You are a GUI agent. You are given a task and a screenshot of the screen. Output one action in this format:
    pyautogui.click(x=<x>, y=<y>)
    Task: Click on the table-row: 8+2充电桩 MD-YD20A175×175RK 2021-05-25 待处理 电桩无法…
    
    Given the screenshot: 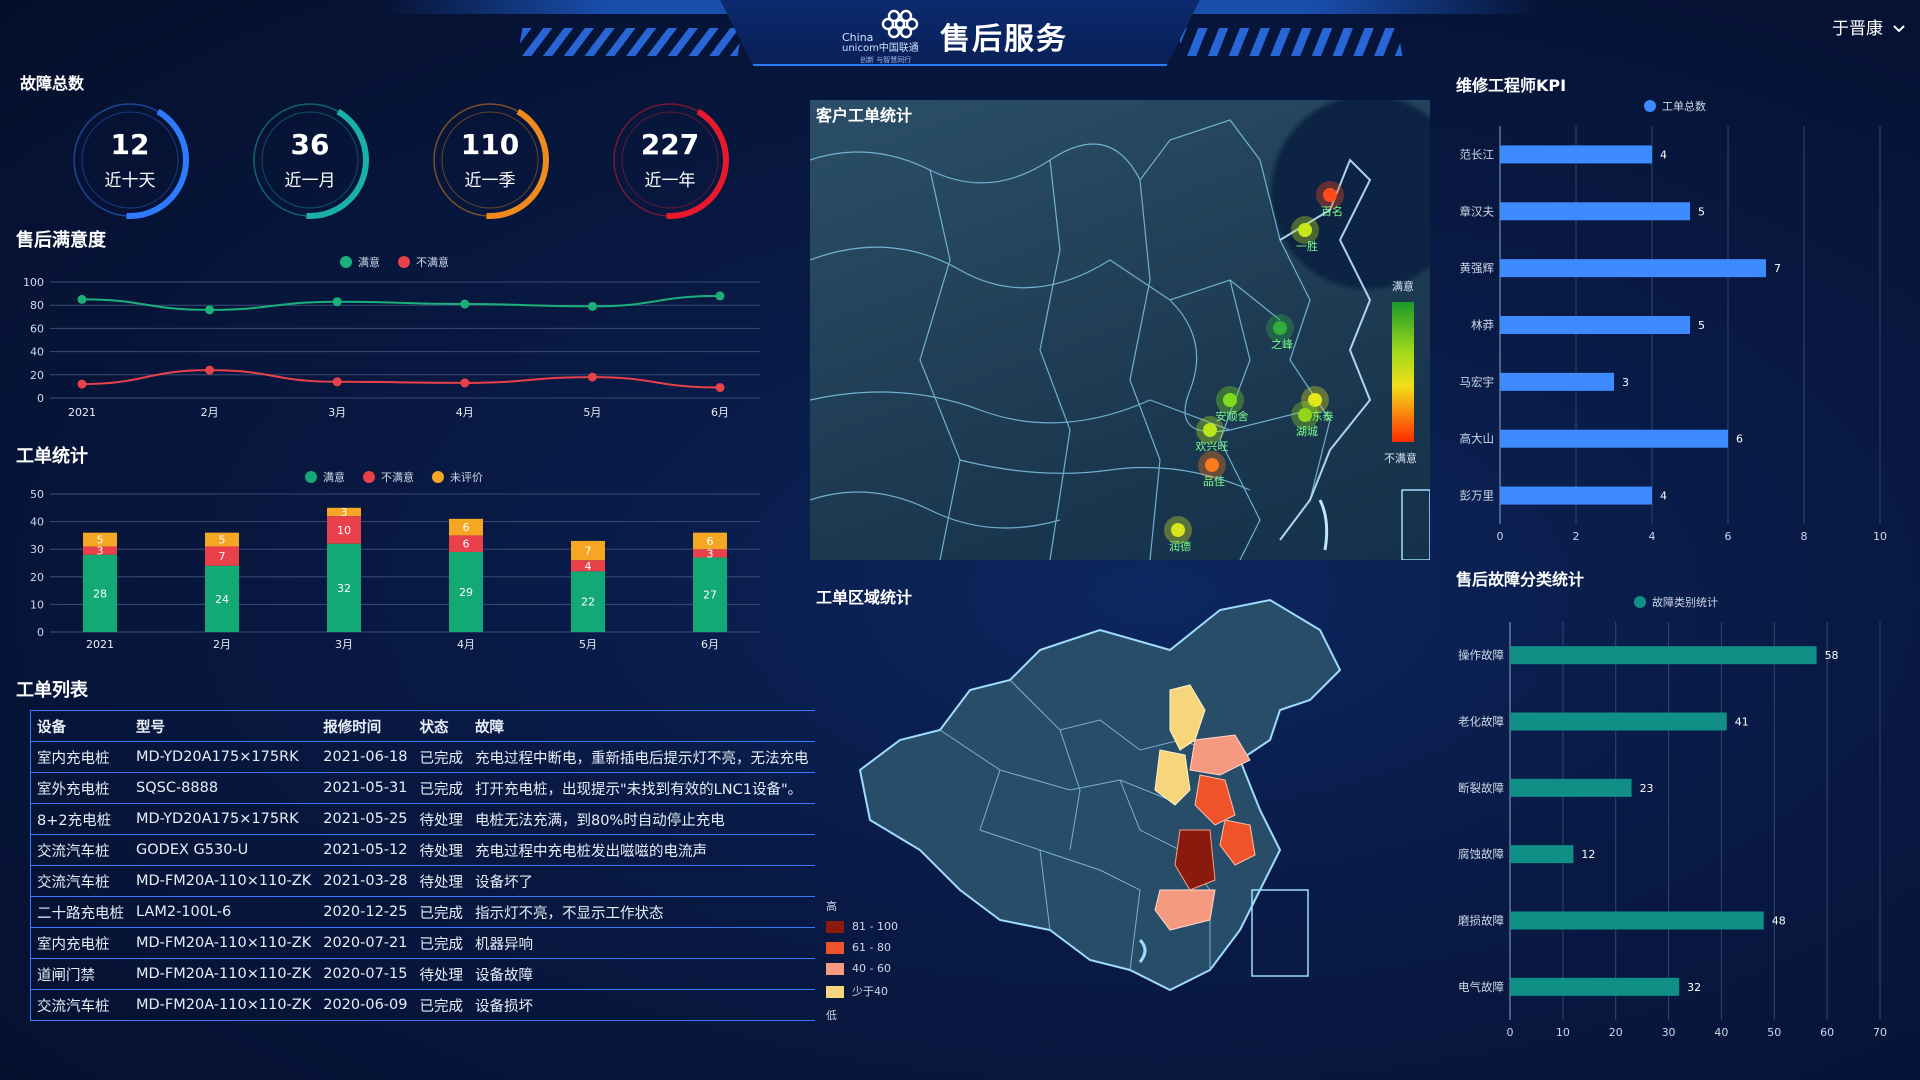 What is the action you would take?
    pyautogui.click(x=422, y=819)
    